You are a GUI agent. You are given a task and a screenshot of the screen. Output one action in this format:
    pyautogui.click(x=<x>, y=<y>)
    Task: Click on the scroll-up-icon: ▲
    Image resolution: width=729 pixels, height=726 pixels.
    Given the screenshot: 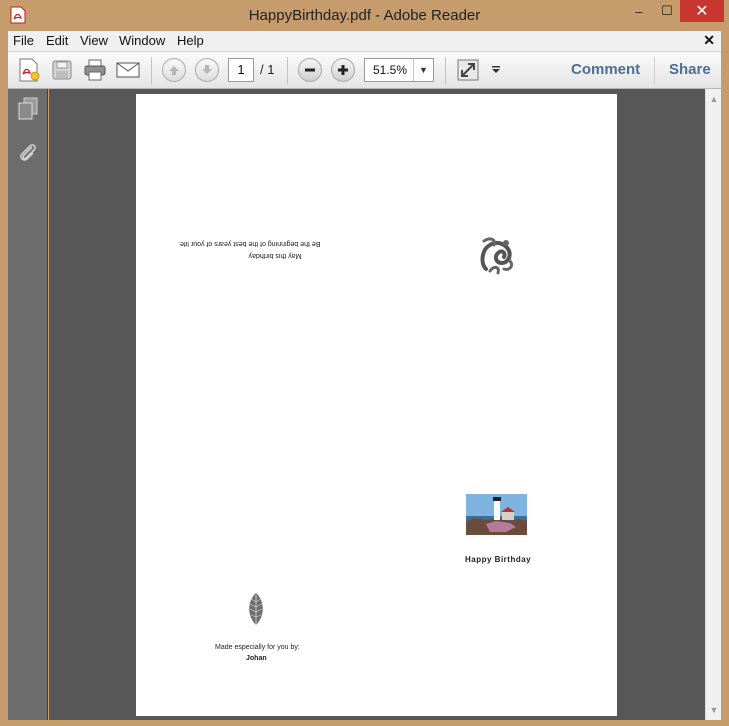 What is the action you would take?
    pyautogui.click(x=714, y=99)
    